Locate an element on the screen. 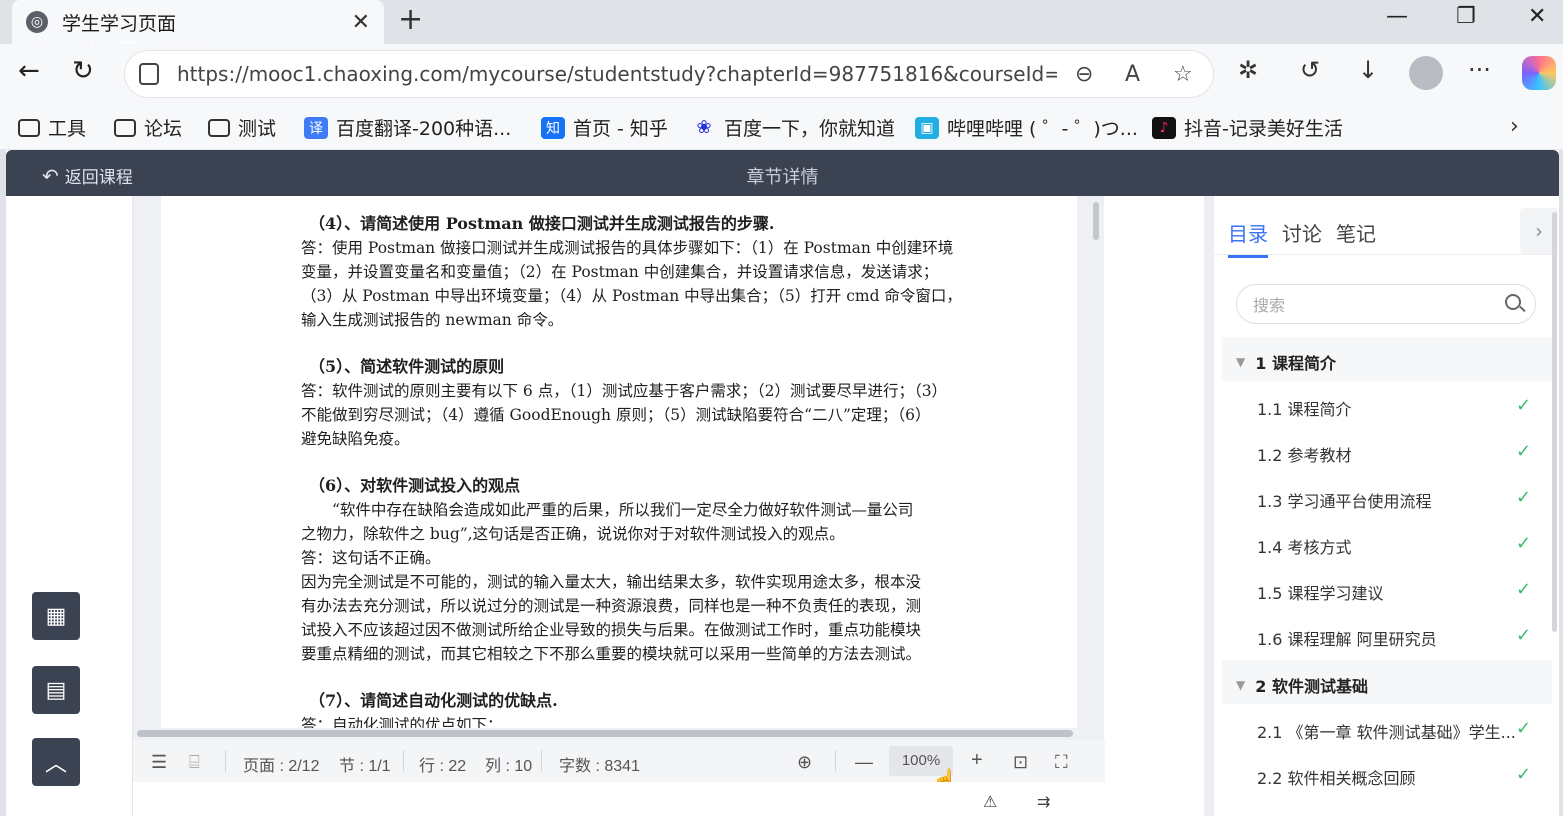 The width and height of the screenshot is (1563, 816). search-icon is located at coordinates (1513, 302).